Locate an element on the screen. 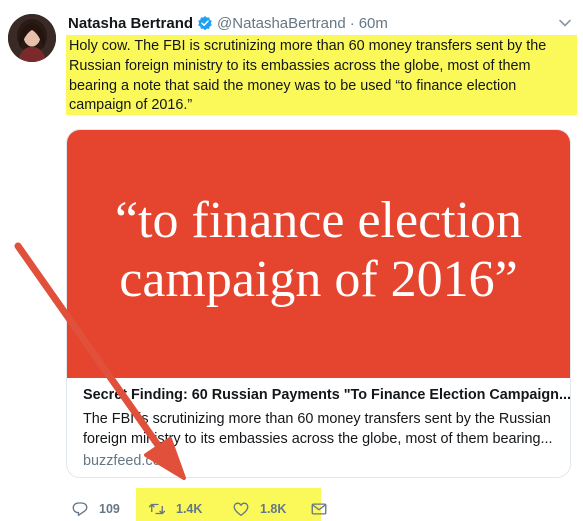 The image size is (583, 521). reply-button: 109 is located at coordinates (95, 509).